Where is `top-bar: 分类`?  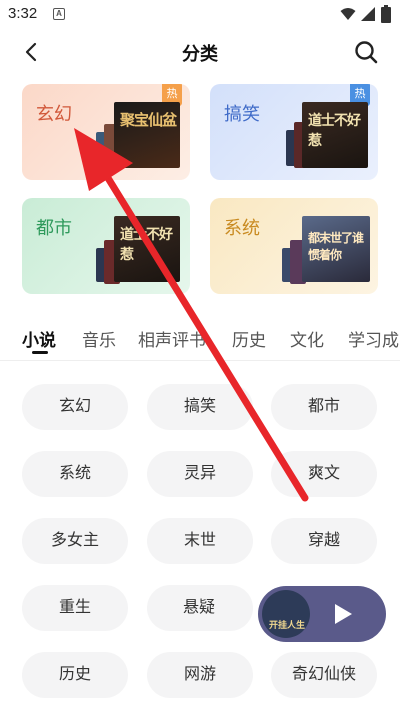 top-bar: 分类 is located at coordinates (200, 52).